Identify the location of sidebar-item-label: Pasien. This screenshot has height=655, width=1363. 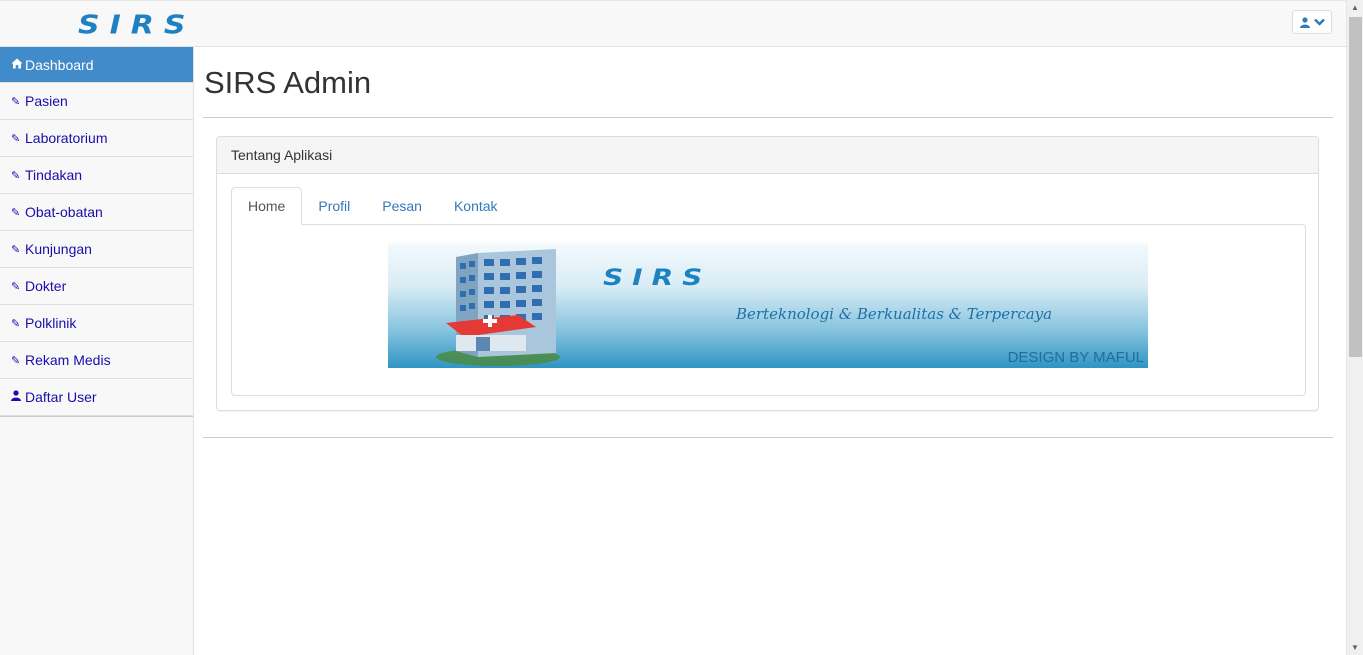
(46, 101).